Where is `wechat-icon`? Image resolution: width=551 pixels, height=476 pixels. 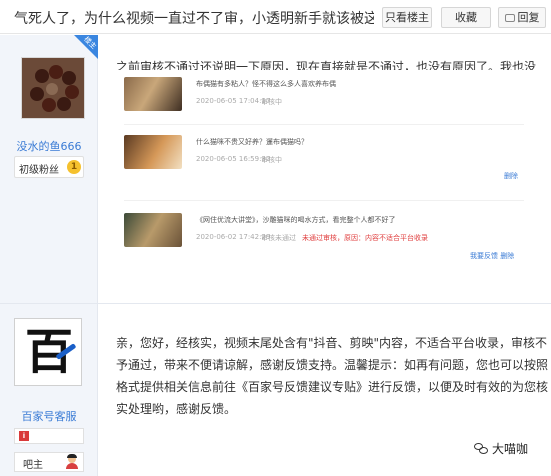 wechat-icon is located at coordinates (481, 449).